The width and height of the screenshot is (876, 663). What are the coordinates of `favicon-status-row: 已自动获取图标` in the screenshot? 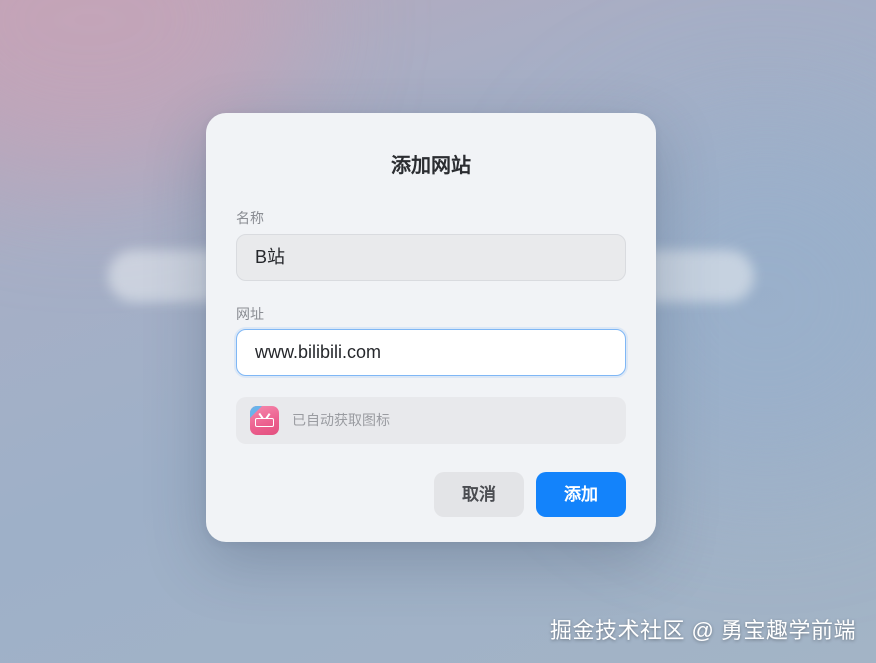 It's located at (431, 420).